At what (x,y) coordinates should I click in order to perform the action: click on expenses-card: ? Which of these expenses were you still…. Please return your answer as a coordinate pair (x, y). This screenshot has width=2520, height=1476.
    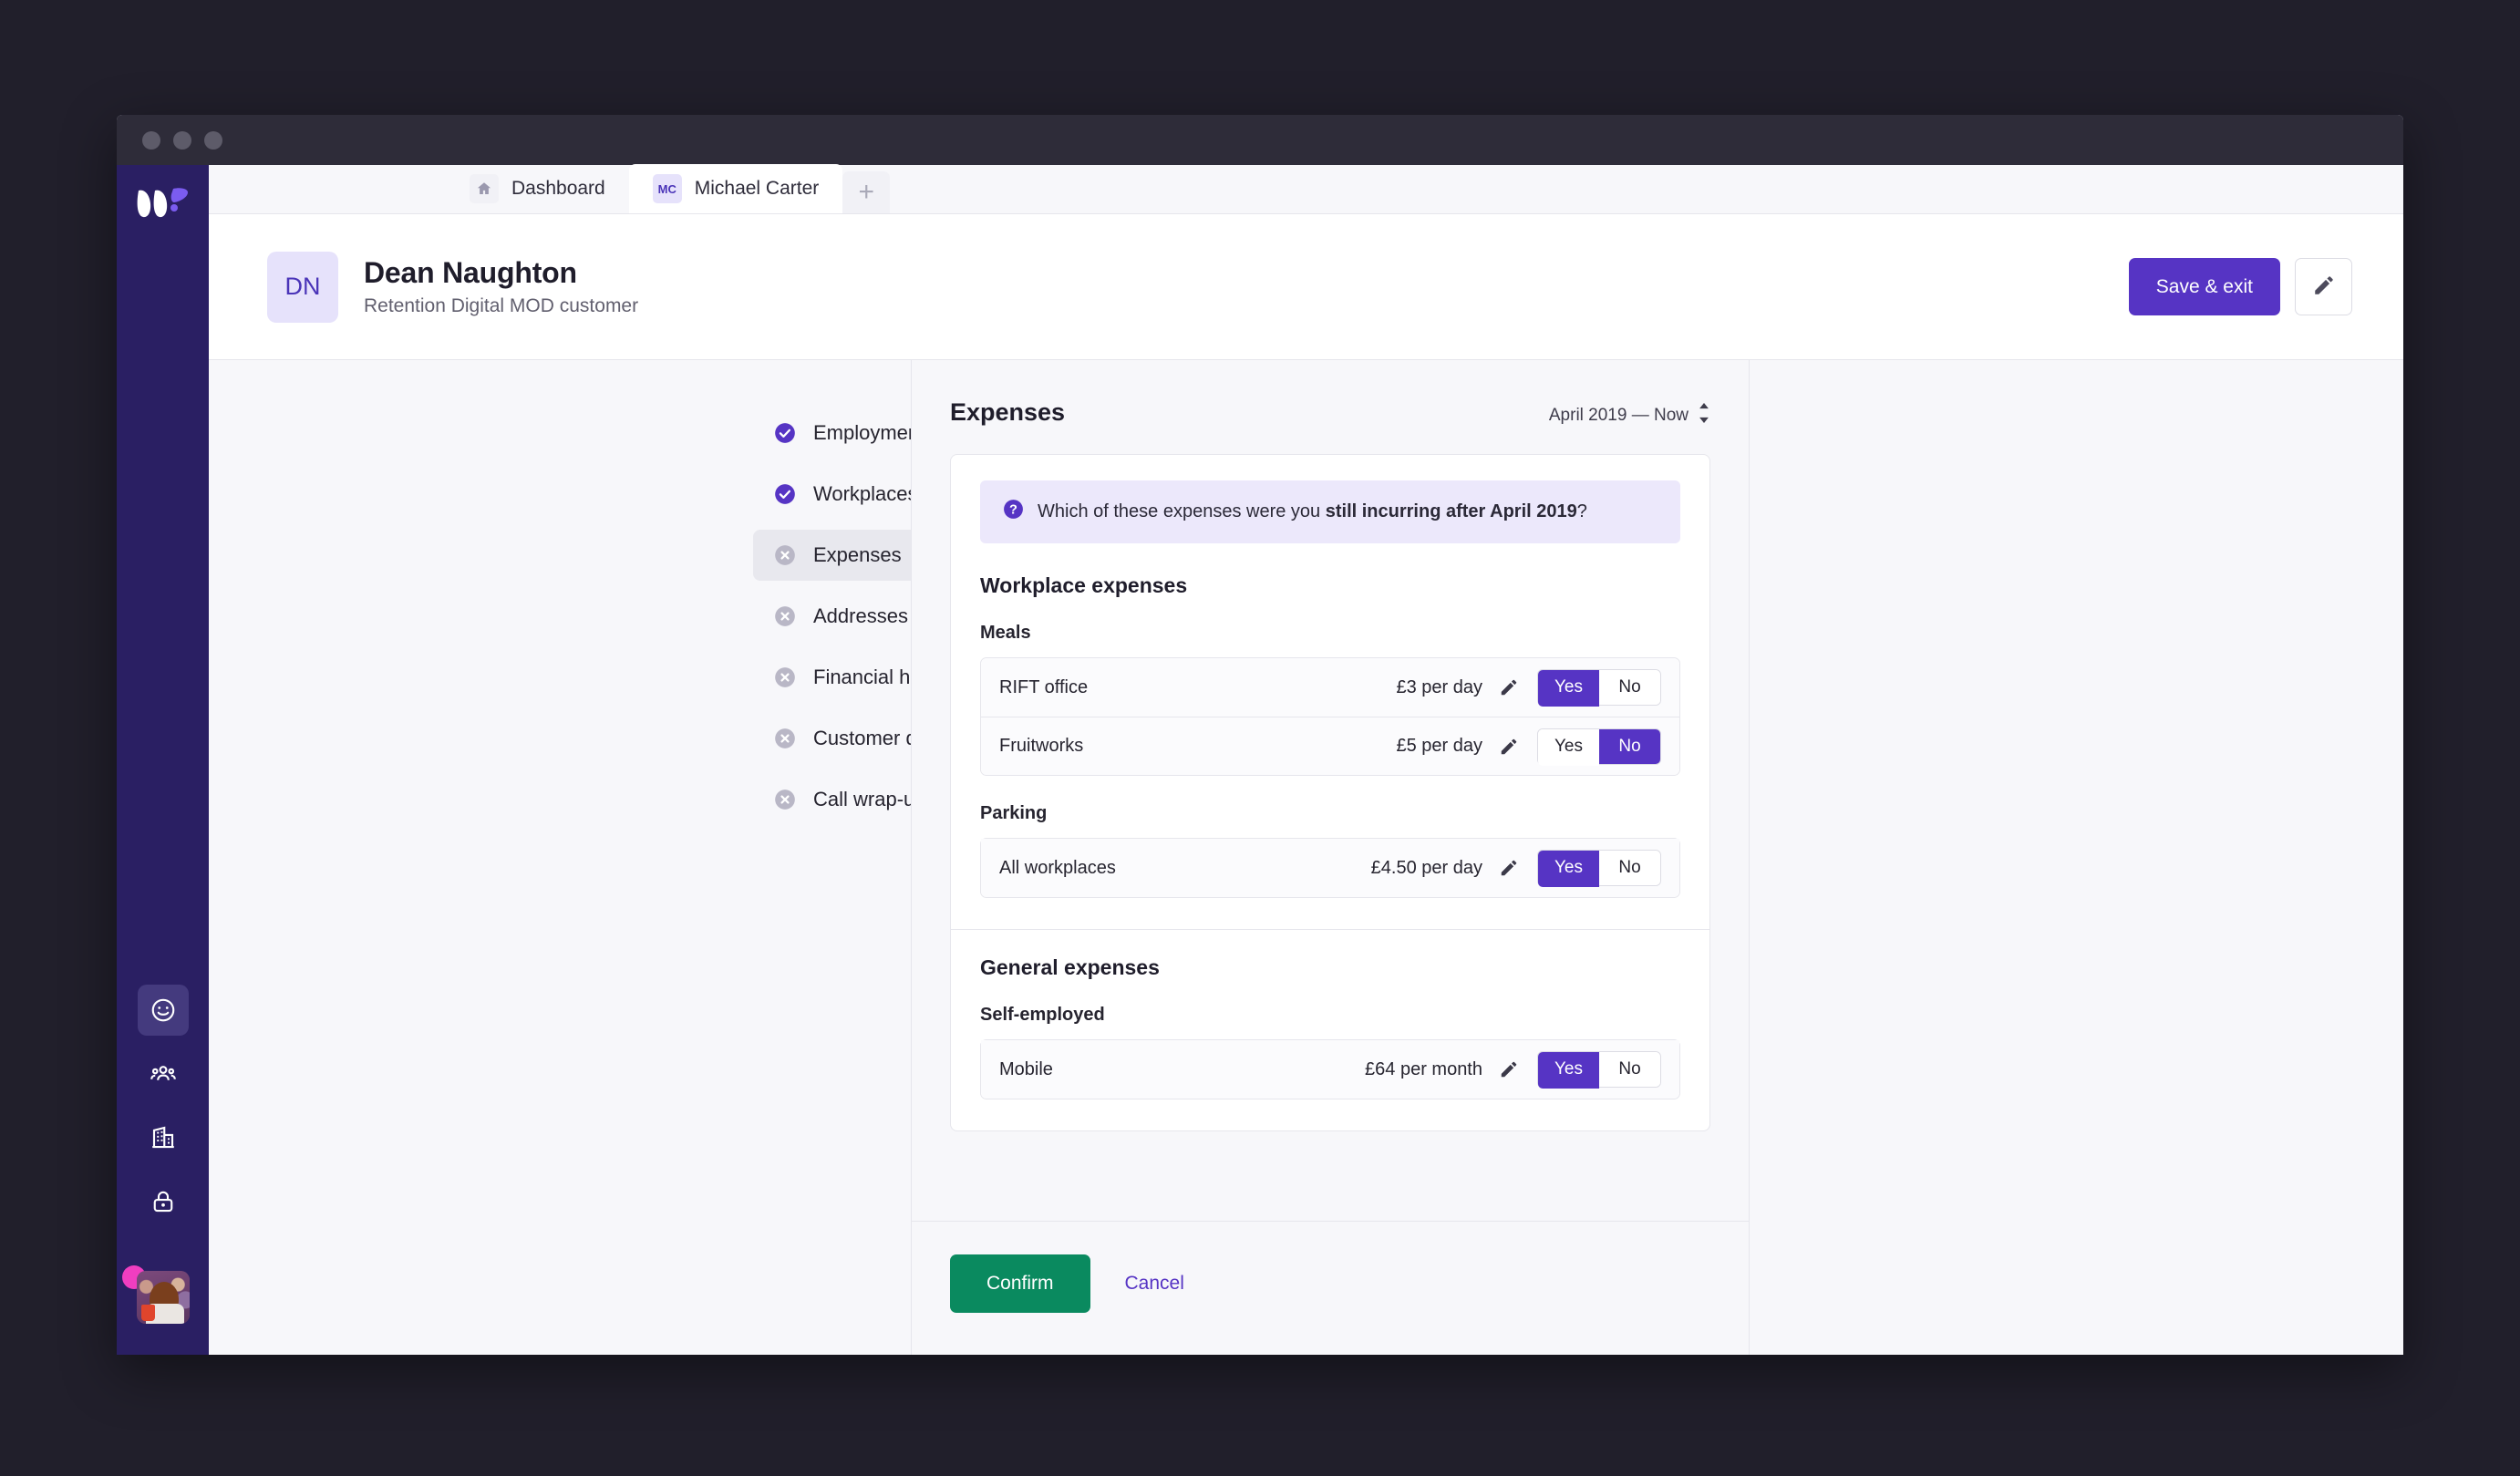
    Looking at the image, I should click on (1330, 793).